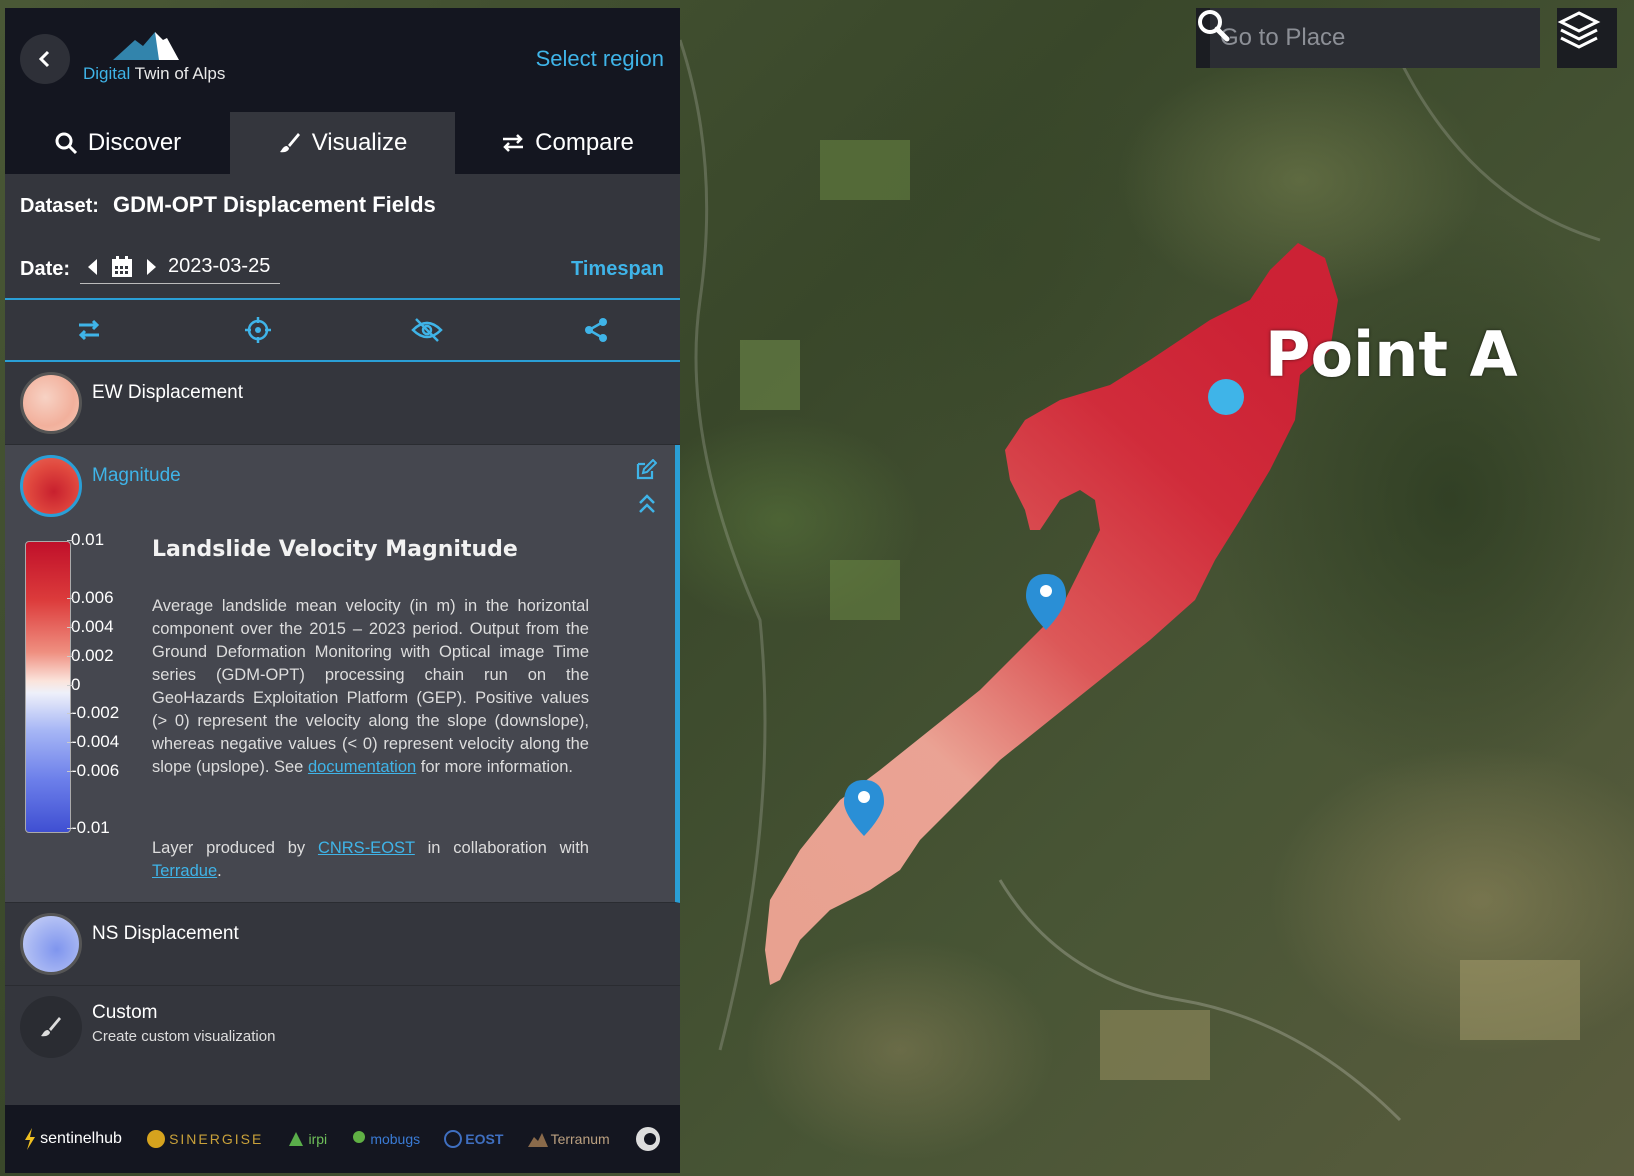  Describe the element at coordinates (134, 142) in the screenshot. I see `tab-label: Discover` at that location.